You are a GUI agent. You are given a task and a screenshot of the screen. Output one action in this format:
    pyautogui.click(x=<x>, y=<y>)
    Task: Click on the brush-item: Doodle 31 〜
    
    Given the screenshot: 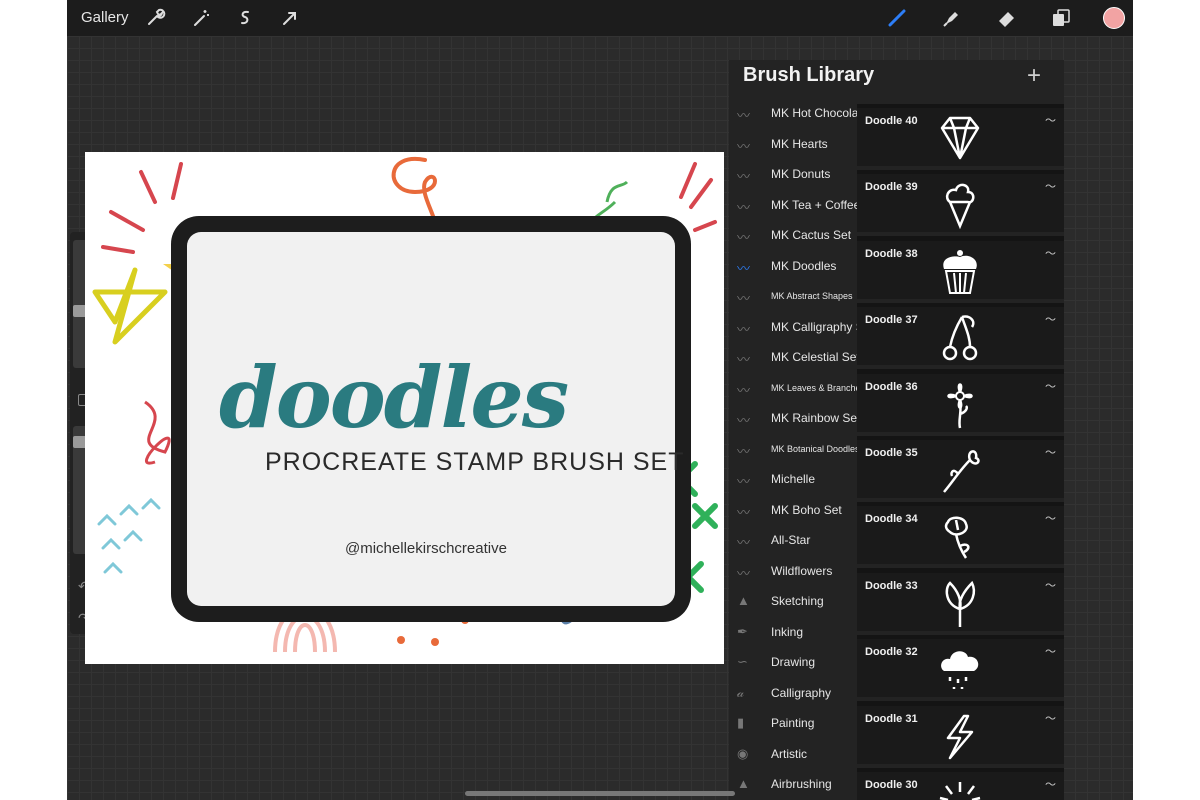 What is the action you would take?
    pyautogui.click(x=960, y=736)
    